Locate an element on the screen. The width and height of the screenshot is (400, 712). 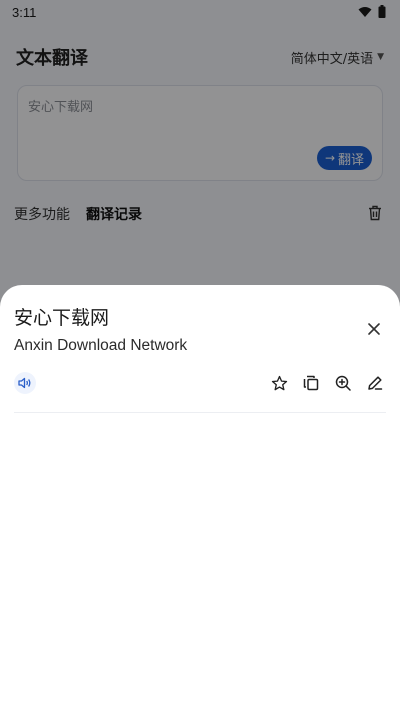
star-icon is located at coordinates (279, 383).